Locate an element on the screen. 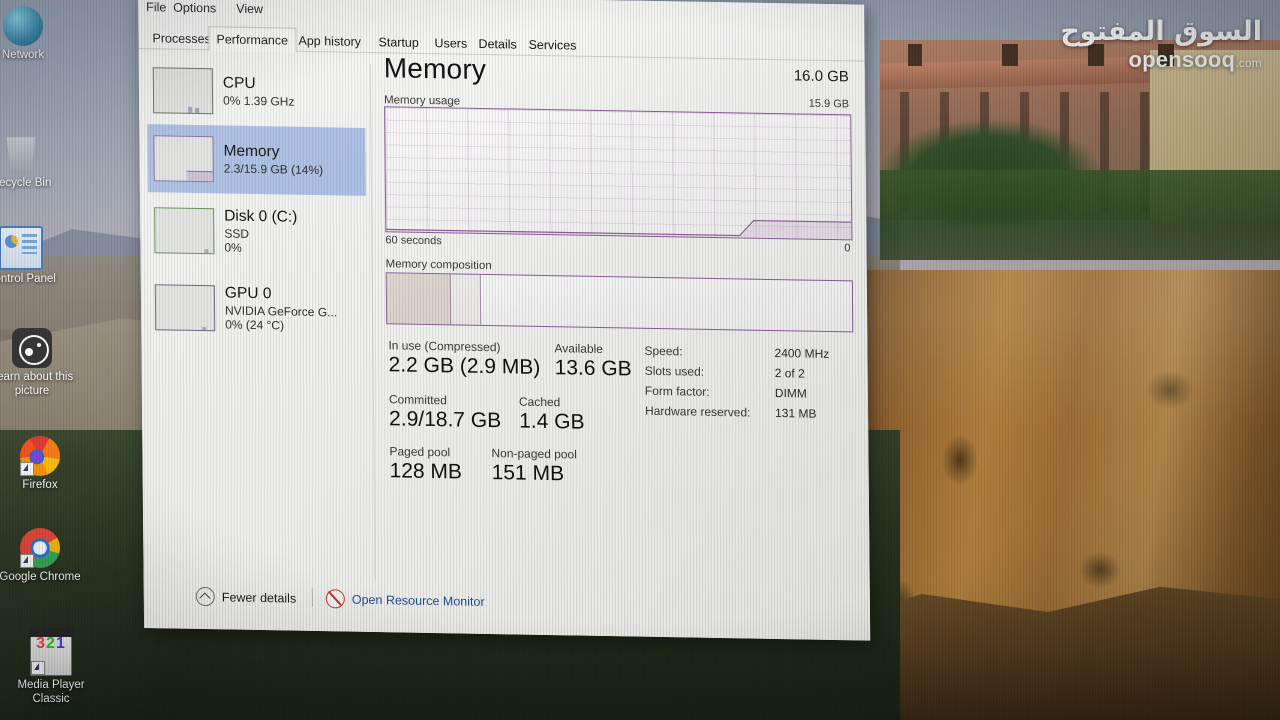 The width and height of the screenshot is (1280, 720). detail-value-slots-used: 2 of 2 is located at coordinates (789, 373).